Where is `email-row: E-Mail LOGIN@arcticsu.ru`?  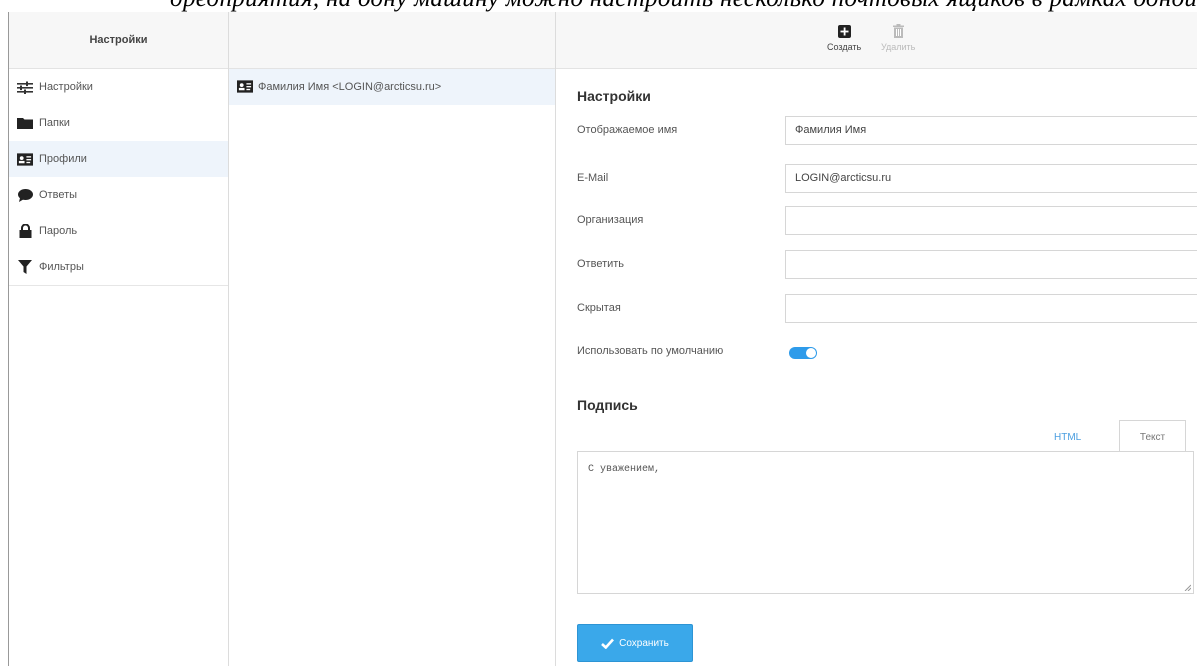 email-row: E-Mail LOGIN@arcticsu.ru is located at coordinates (887, 179).